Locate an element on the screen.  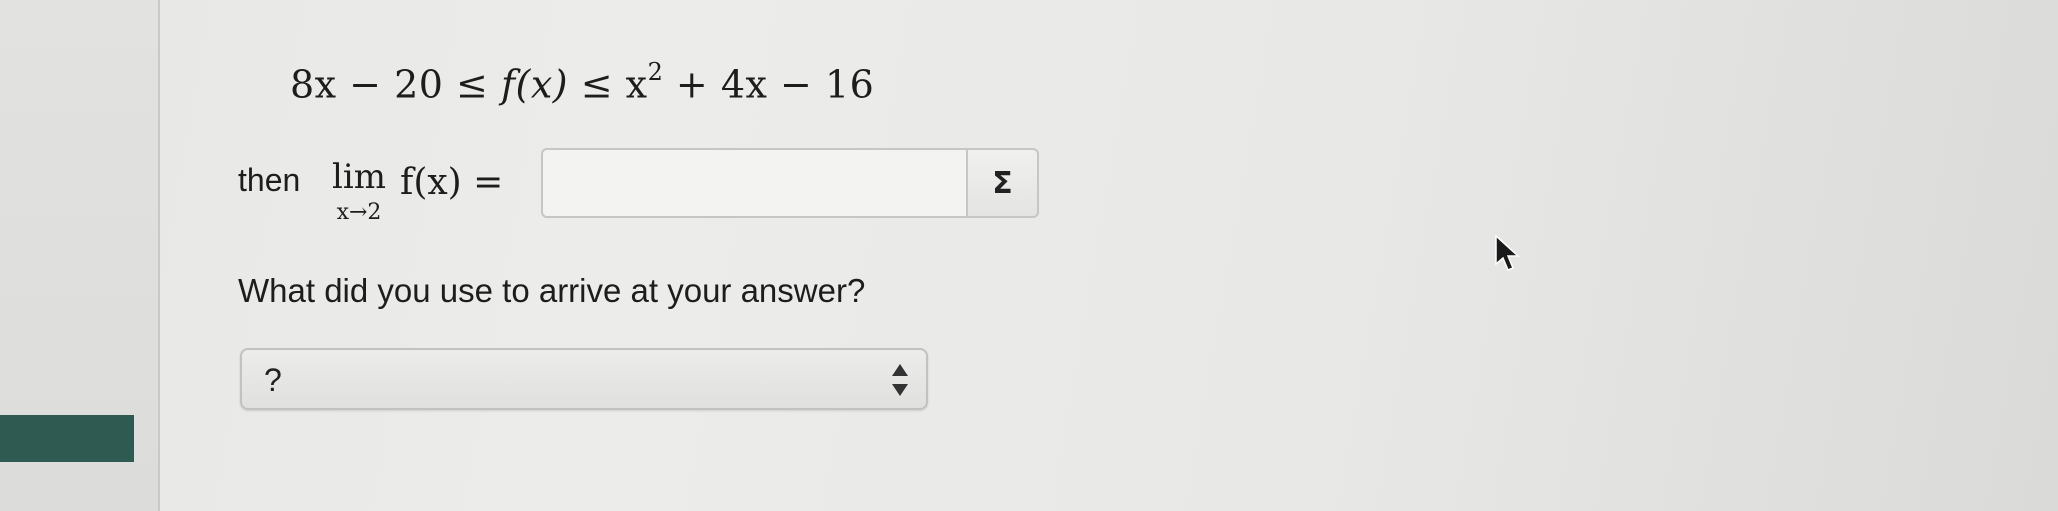
mouse-cursor-icon is located at coordinates (1507, 252).